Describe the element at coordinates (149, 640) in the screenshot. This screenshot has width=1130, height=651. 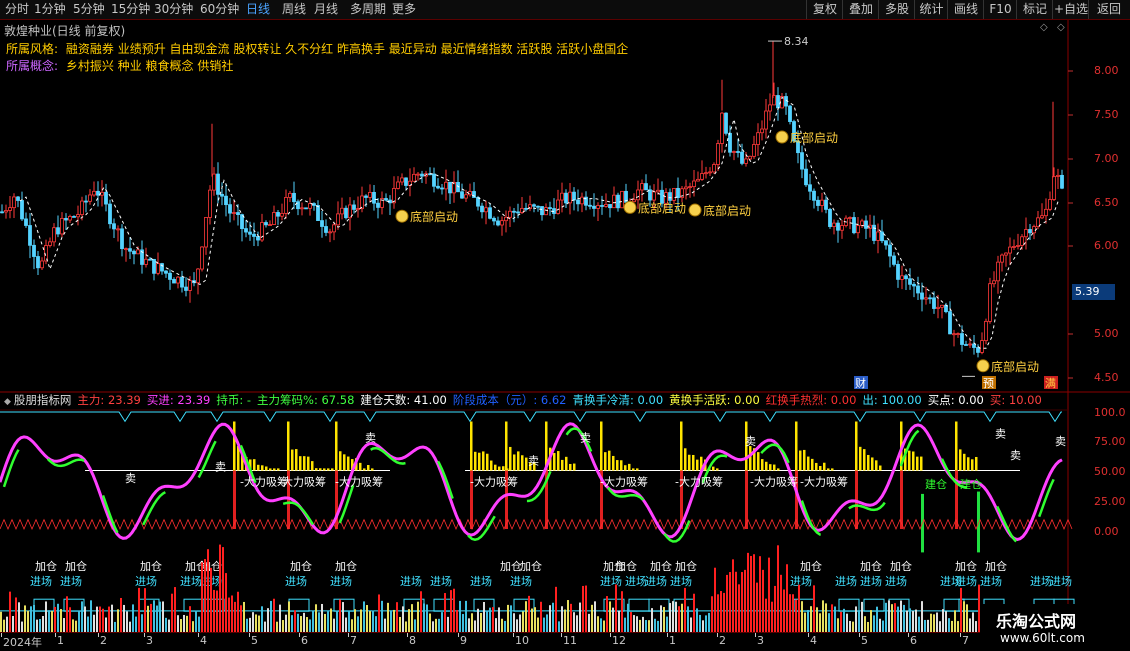
I see `date-tick-3: 3` at that location.